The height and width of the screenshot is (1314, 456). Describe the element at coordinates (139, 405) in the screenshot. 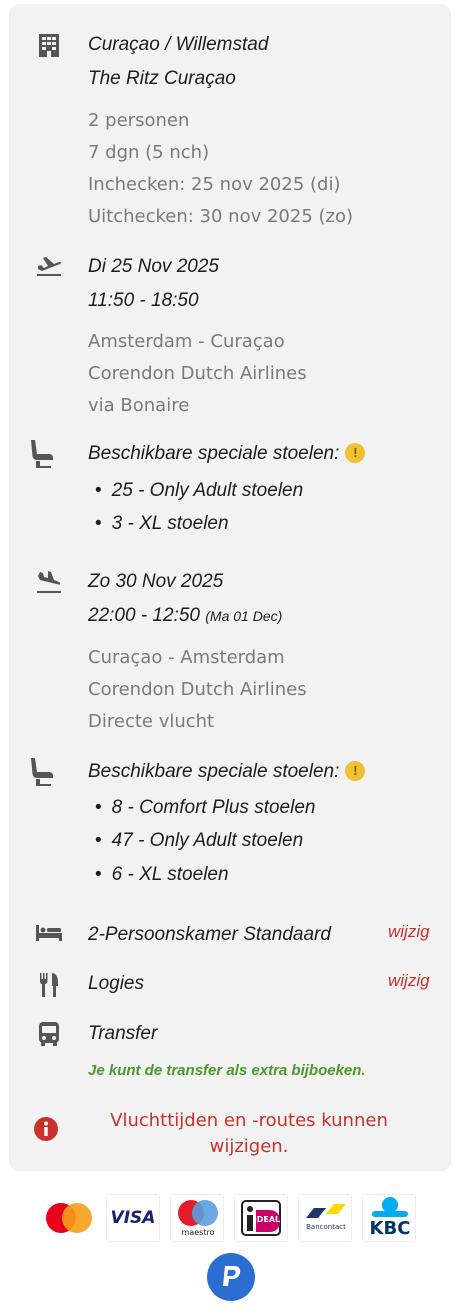

I see `outbound-via: via Bonaire` at that location.